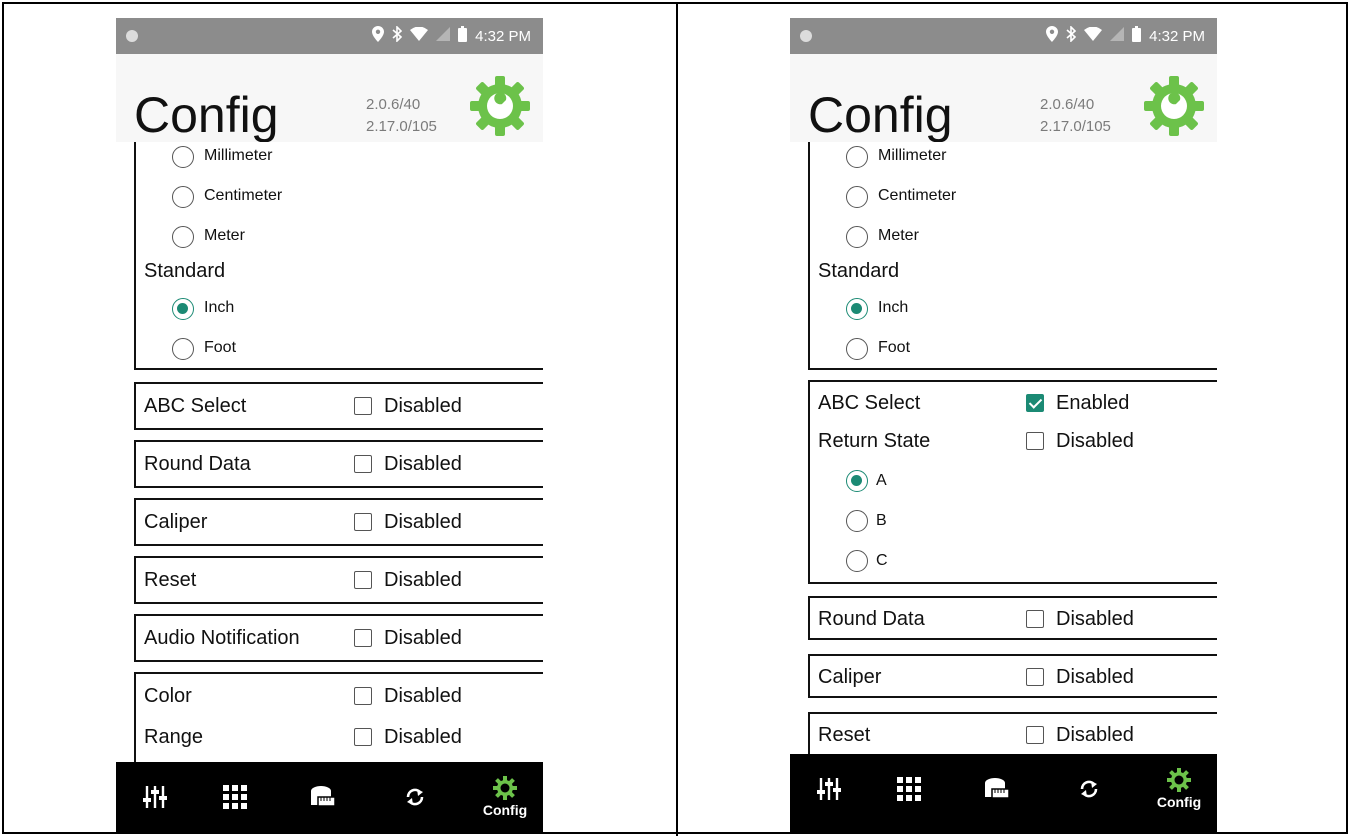  Describe the element at coordinates (1003, 36) in the screenshot. I see `status-bar: 4:32 PM` at that location.